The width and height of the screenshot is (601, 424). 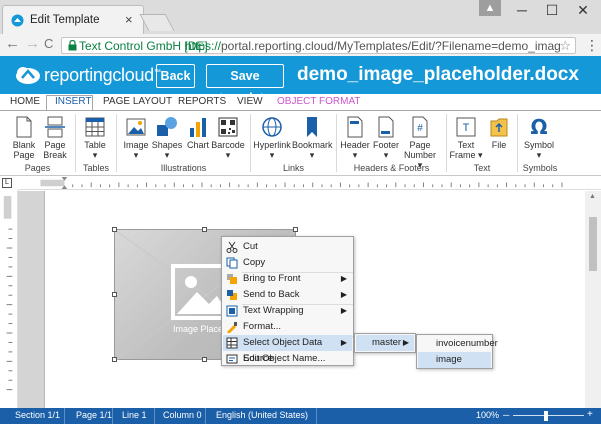 I want to click on browser-menu-icon: ⋮, so click(x=592, y=45).